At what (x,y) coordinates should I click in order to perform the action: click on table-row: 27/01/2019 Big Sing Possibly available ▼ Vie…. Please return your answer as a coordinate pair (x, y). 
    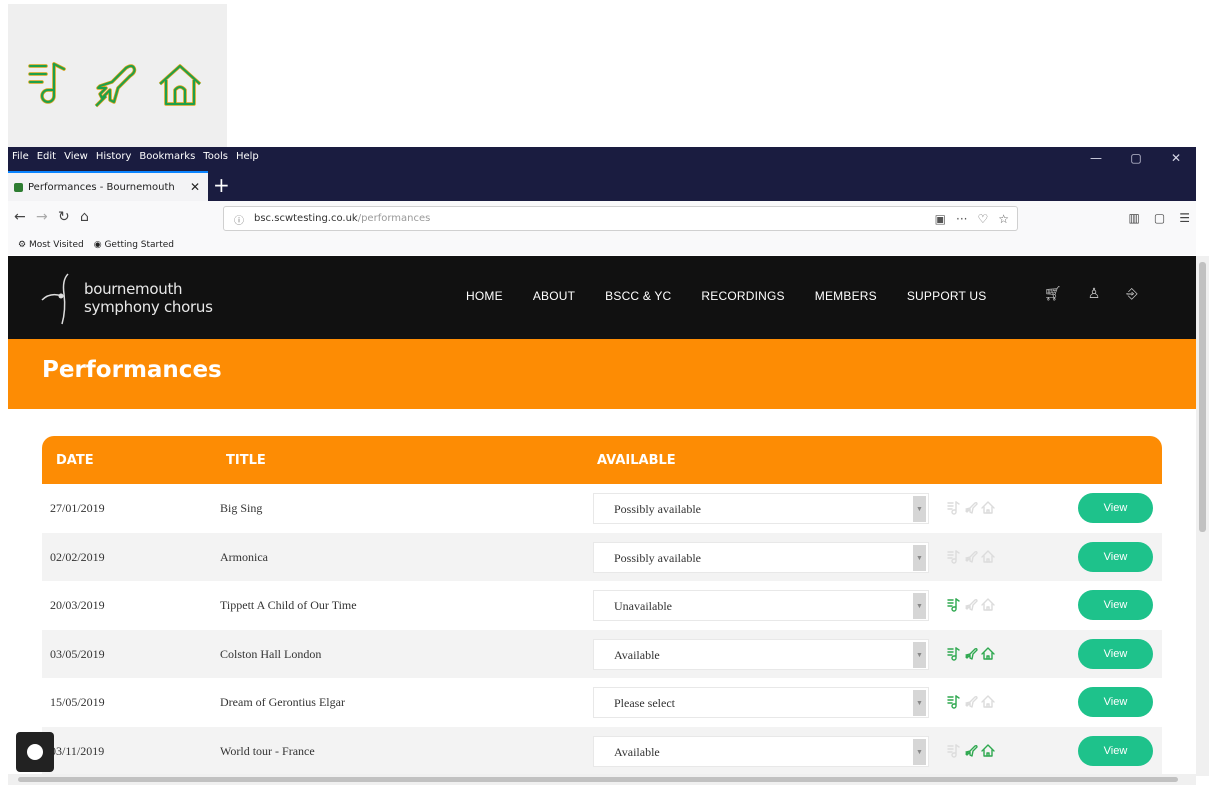
    Looking at the image, I should click on (602, 508).